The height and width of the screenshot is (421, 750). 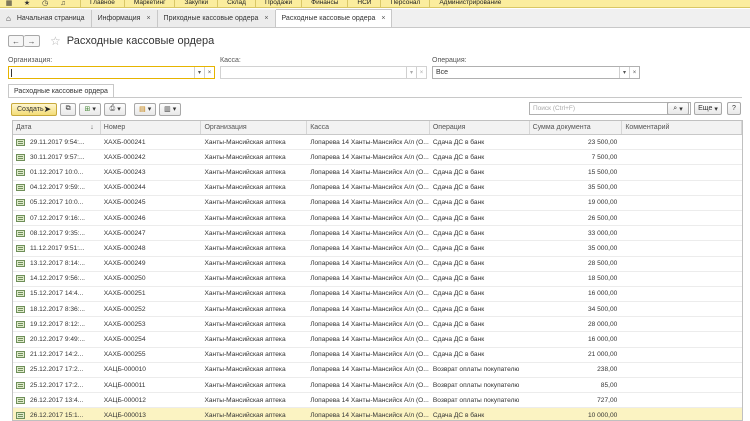 I want to click on back-button: ←, so click(x=16, y=41).